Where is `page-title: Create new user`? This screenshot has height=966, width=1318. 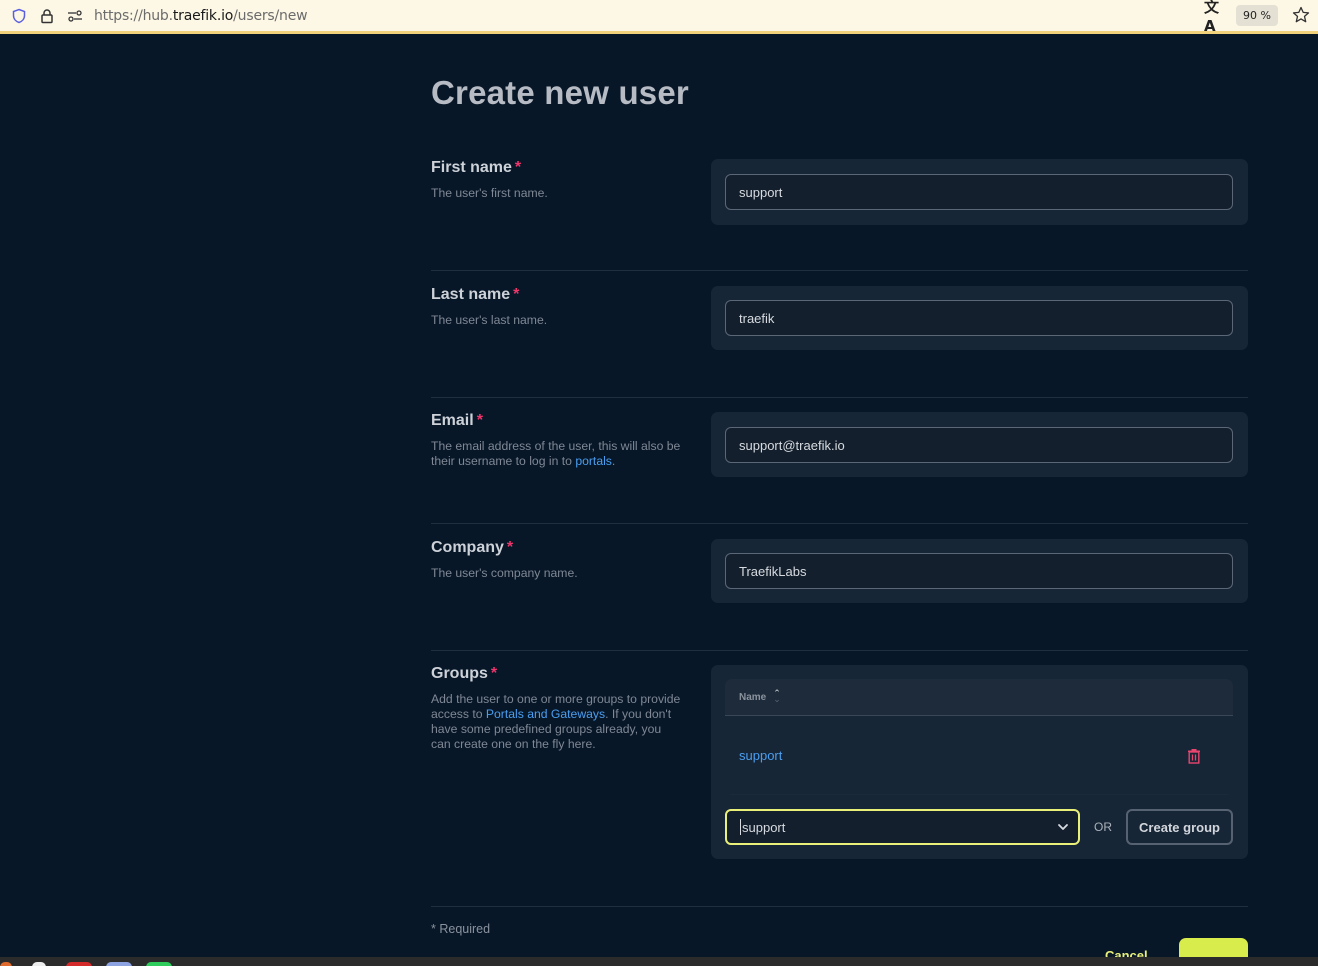 page-title: Create new user is located at coordinates (560, 92).